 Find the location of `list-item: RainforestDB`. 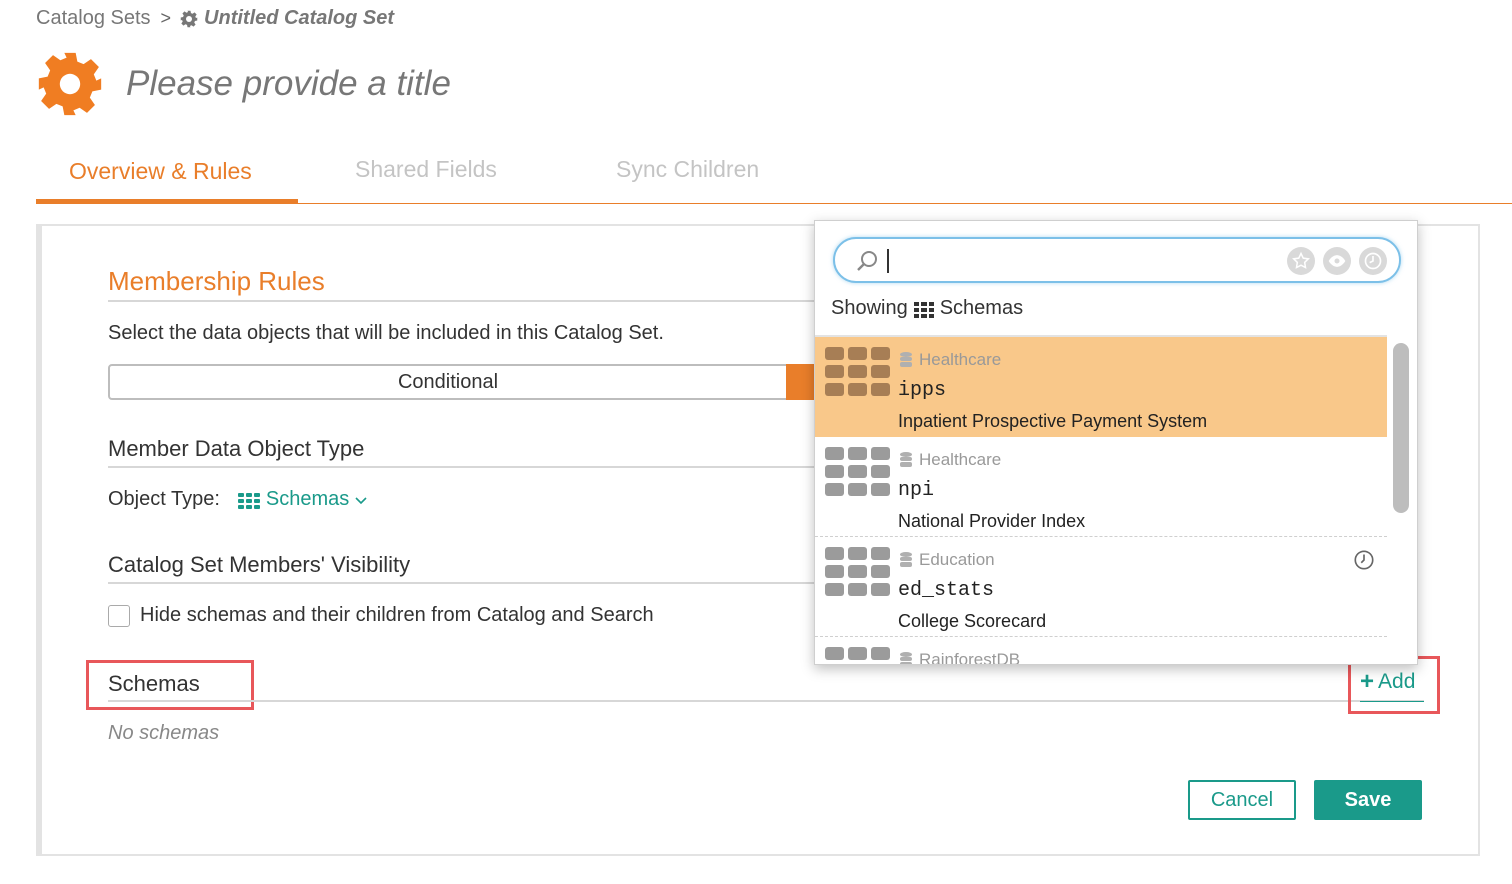

list-item: RainforestDB is located at coordinates (1101, 651).